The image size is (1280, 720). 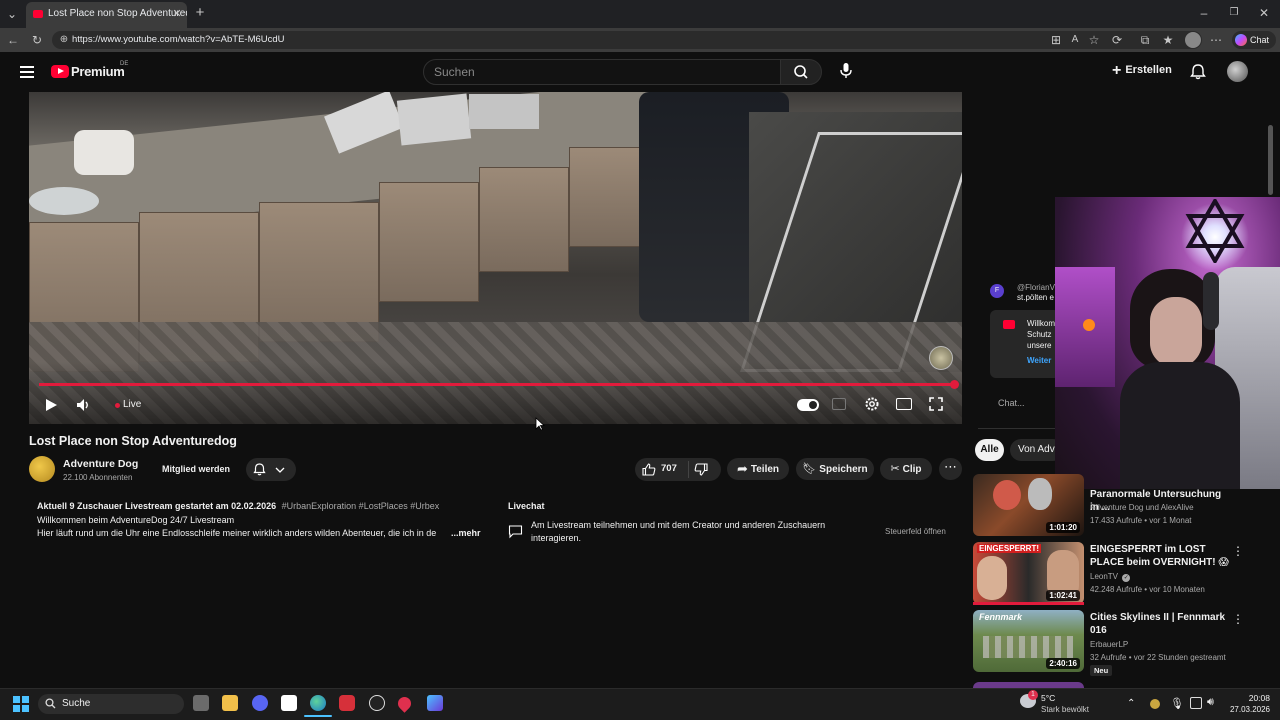 I want to click on chat-user-message: st.pölten e, so click(x=1035, y=297).